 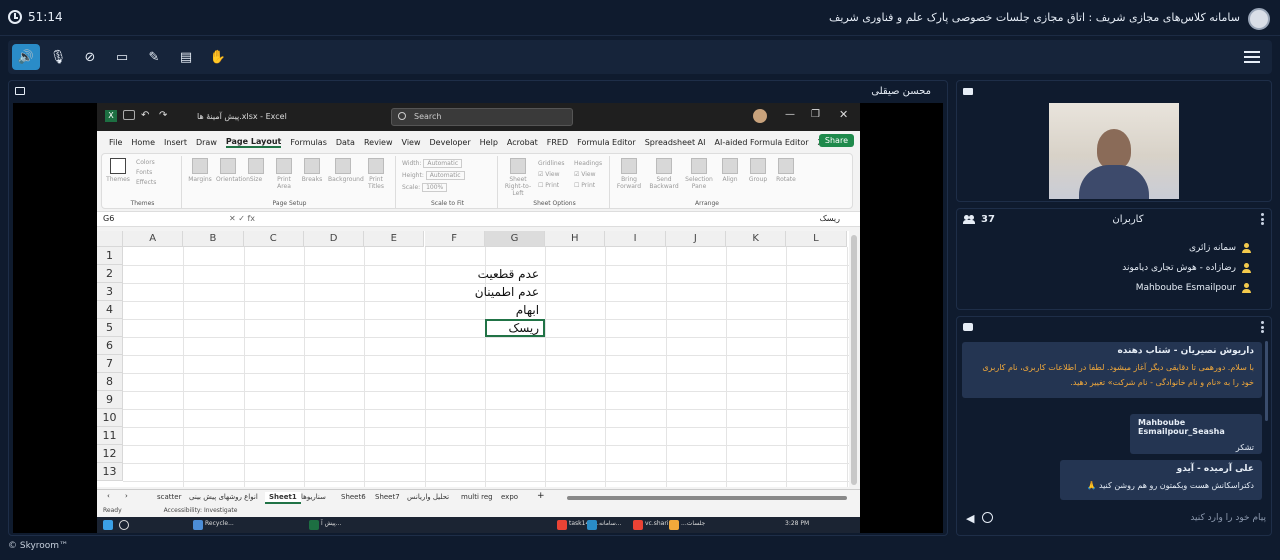 What do you see at coordinates (699, 174) in the screenshot?
I see `selection-pane-button: Selection Pane` at bounding box center [699, 174].